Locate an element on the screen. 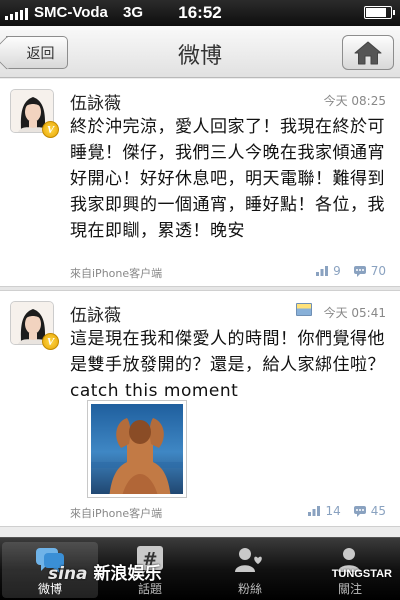 The width and height of the screenshot is (400, 600). battery-icon is located at coordinates (379, 12).